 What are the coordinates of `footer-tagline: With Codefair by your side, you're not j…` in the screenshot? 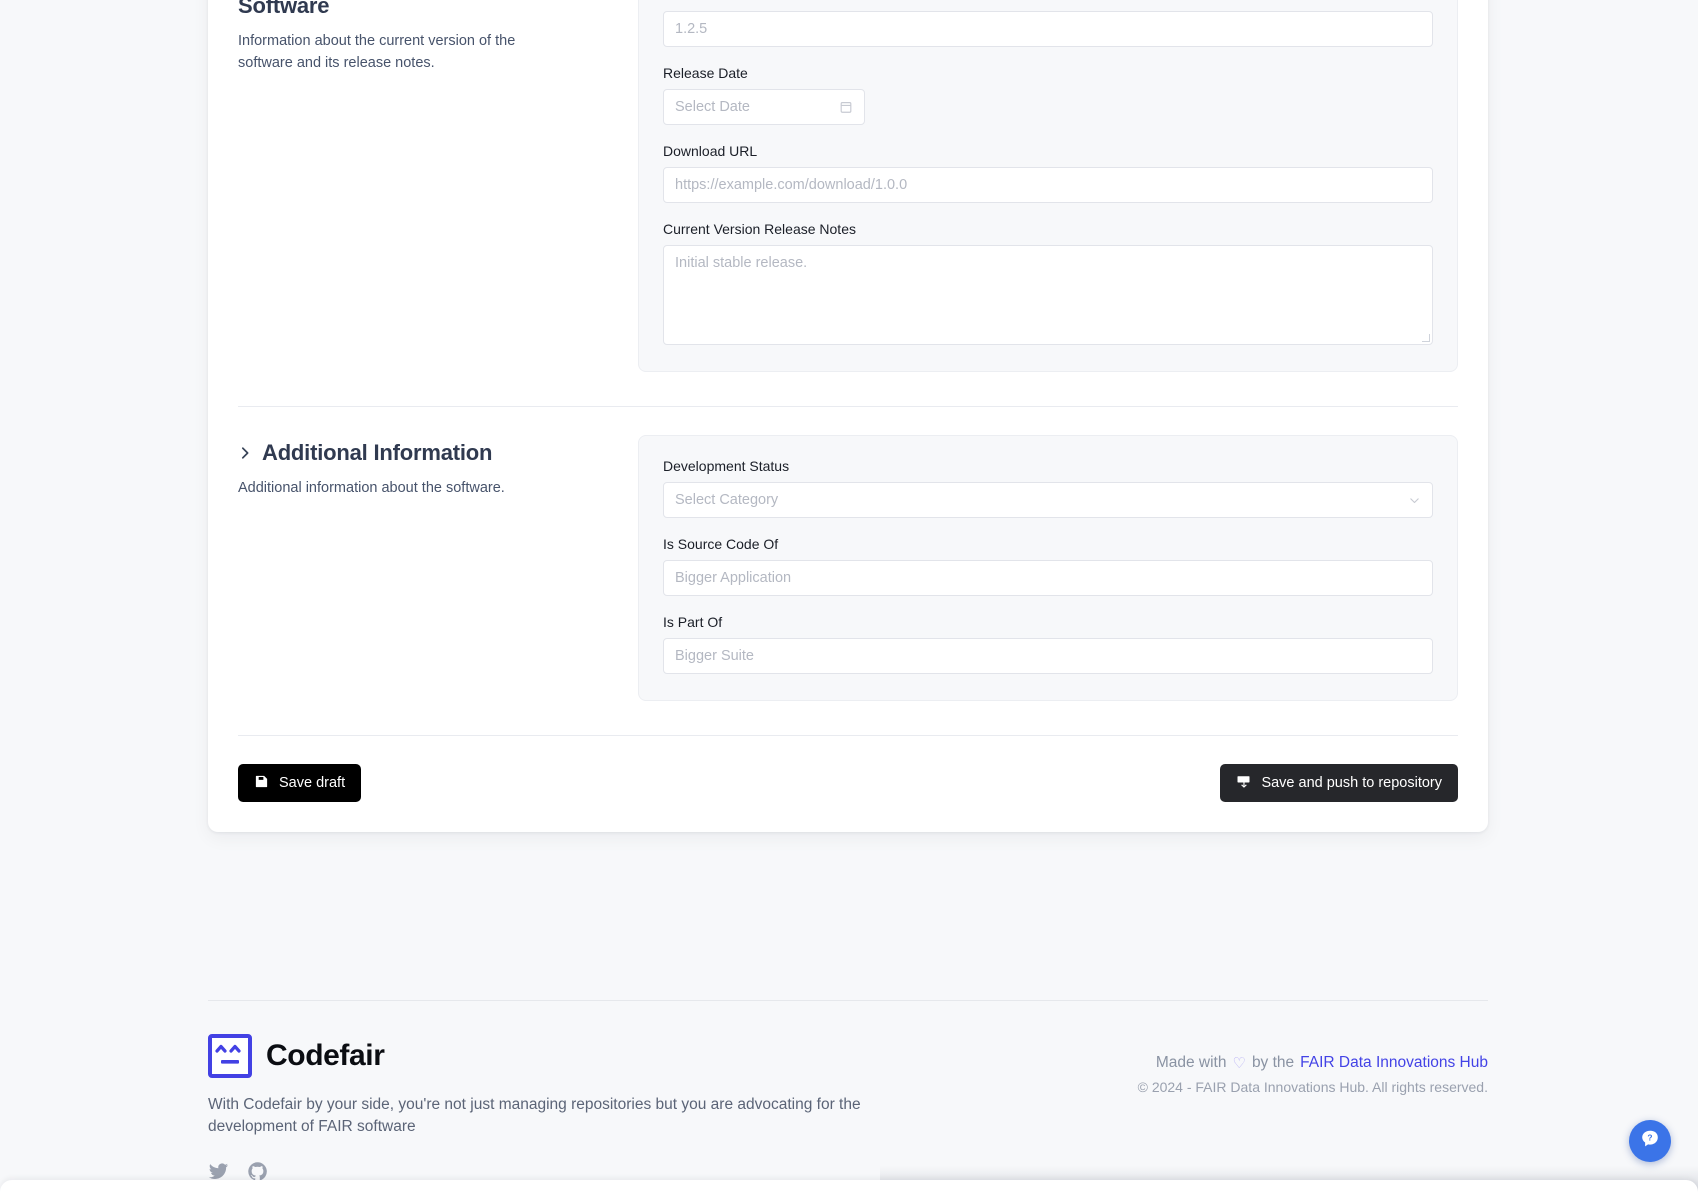 It's located at (534, 1116).